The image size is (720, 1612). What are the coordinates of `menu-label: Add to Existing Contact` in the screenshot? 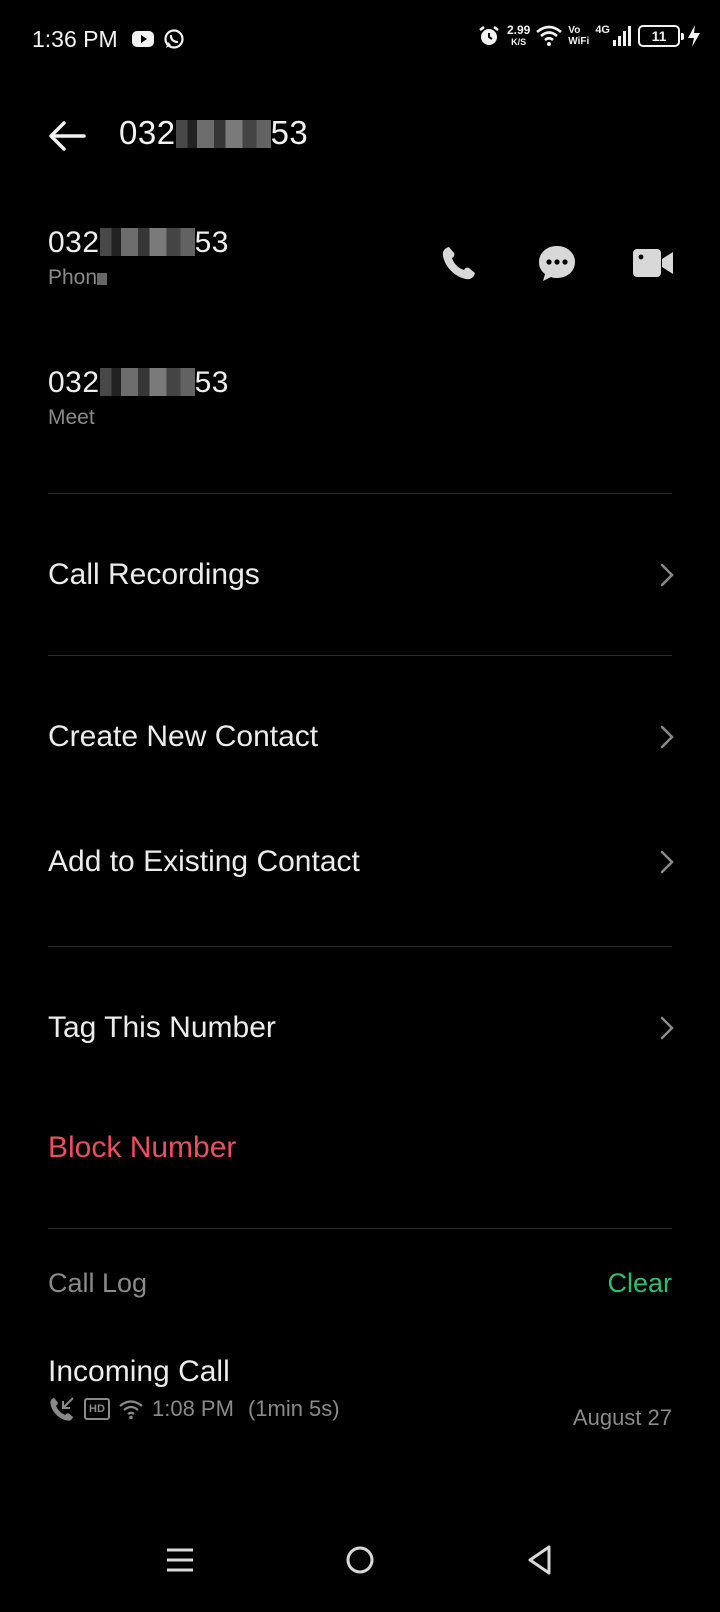 It's located at (204, 861).